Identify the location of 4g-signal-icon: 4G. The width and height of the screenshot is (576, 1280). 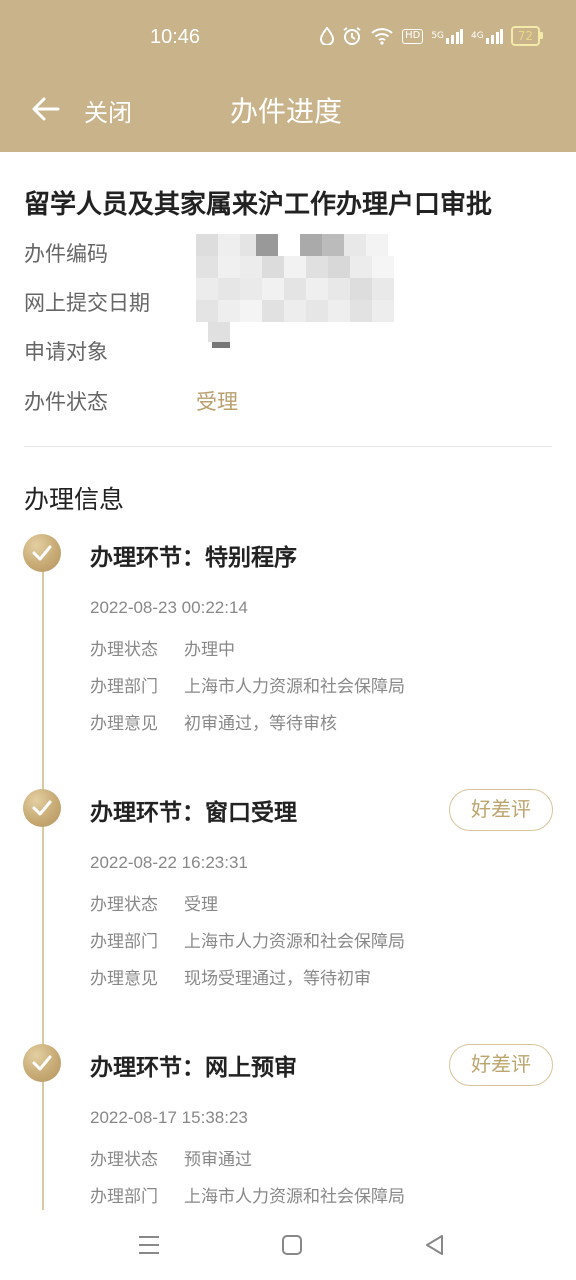
(487, 36).